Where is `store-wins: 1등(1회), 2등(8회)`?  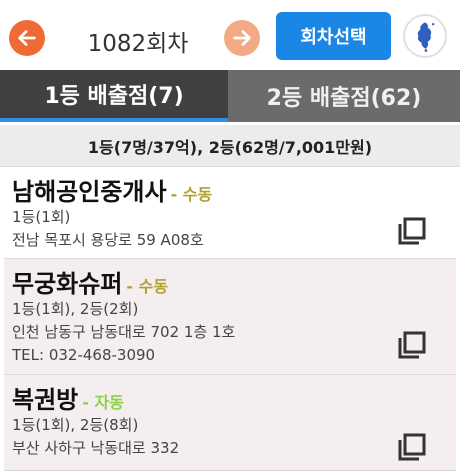
store-wins: 1등(1회), 2등(8회) is located at coordinates (75, 425).